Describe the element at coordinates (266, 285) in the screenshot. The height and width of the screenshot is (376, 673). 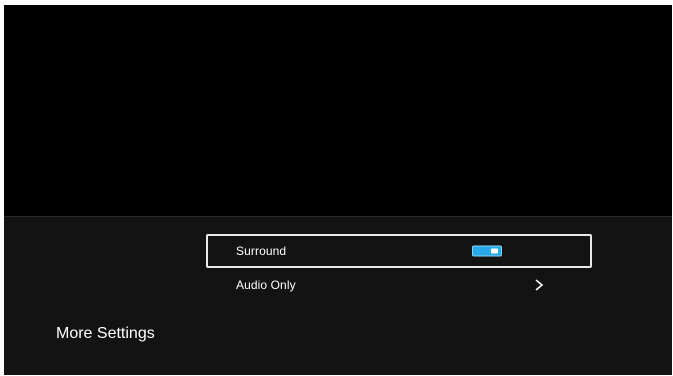
I see `menu-item-label: Audio Only` at that location.